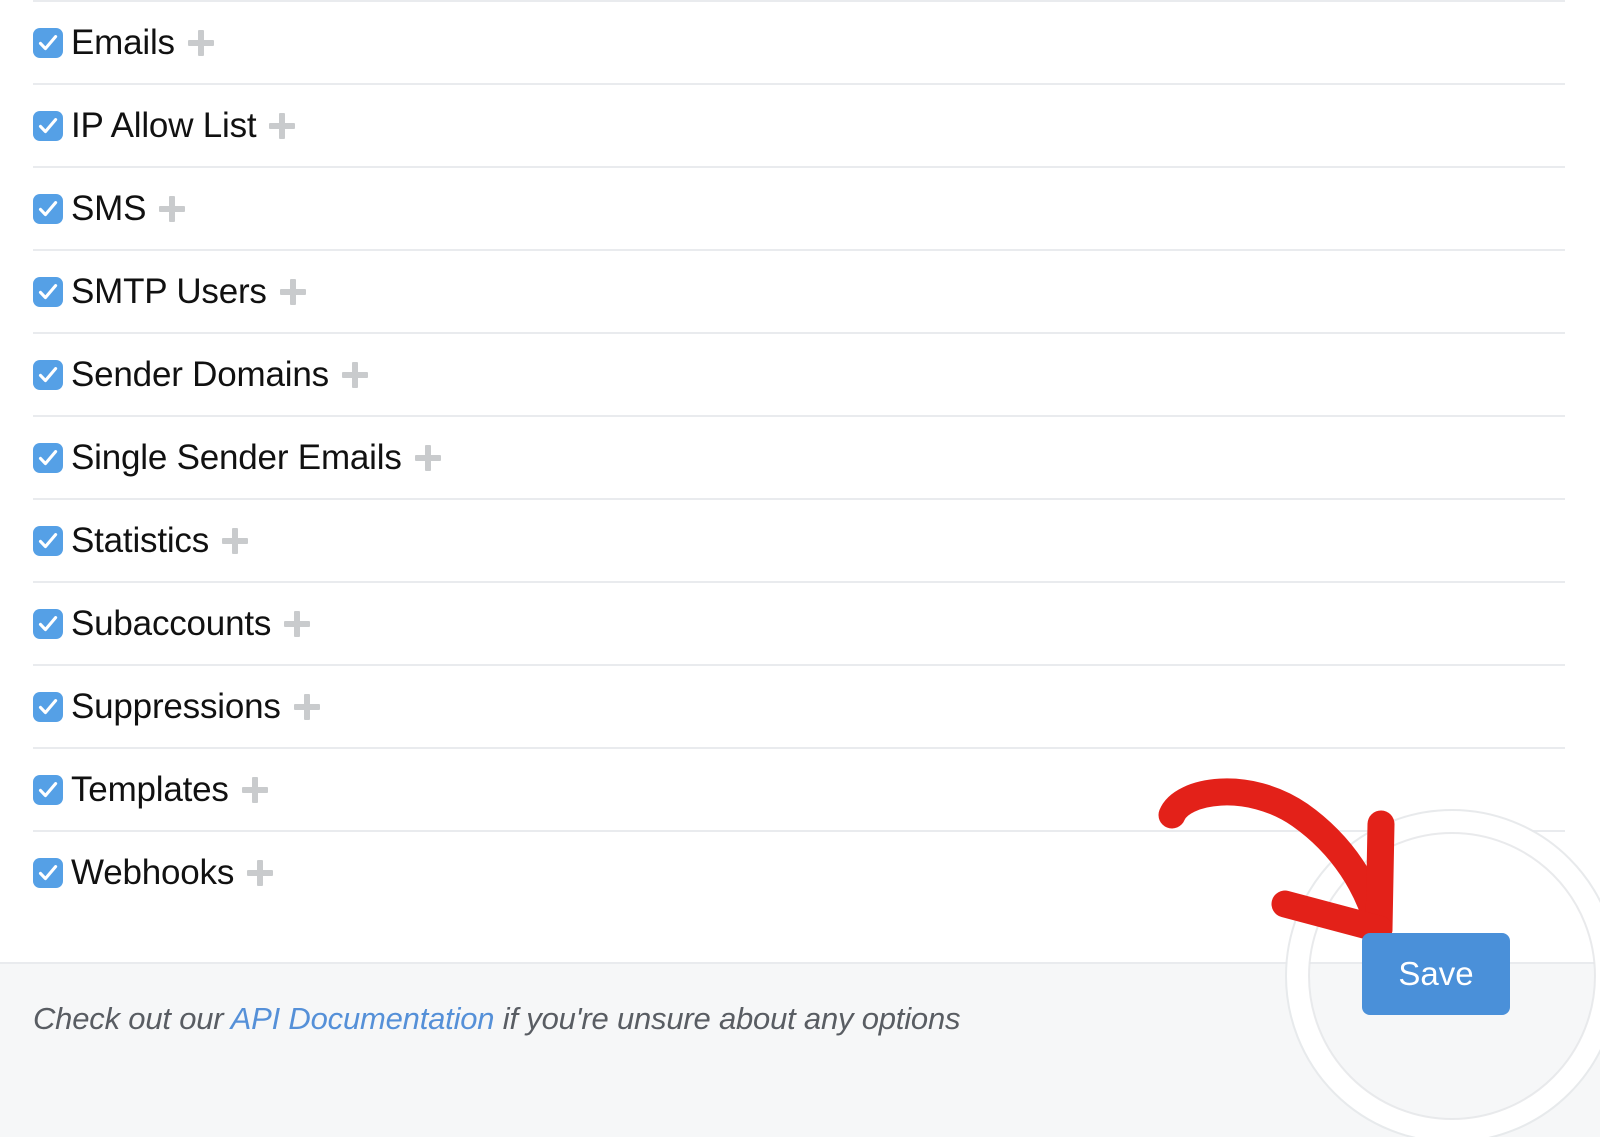  Describe the element at coordinates (799, 788) in the screenshot. I see `permission-row: Templates` at that location.